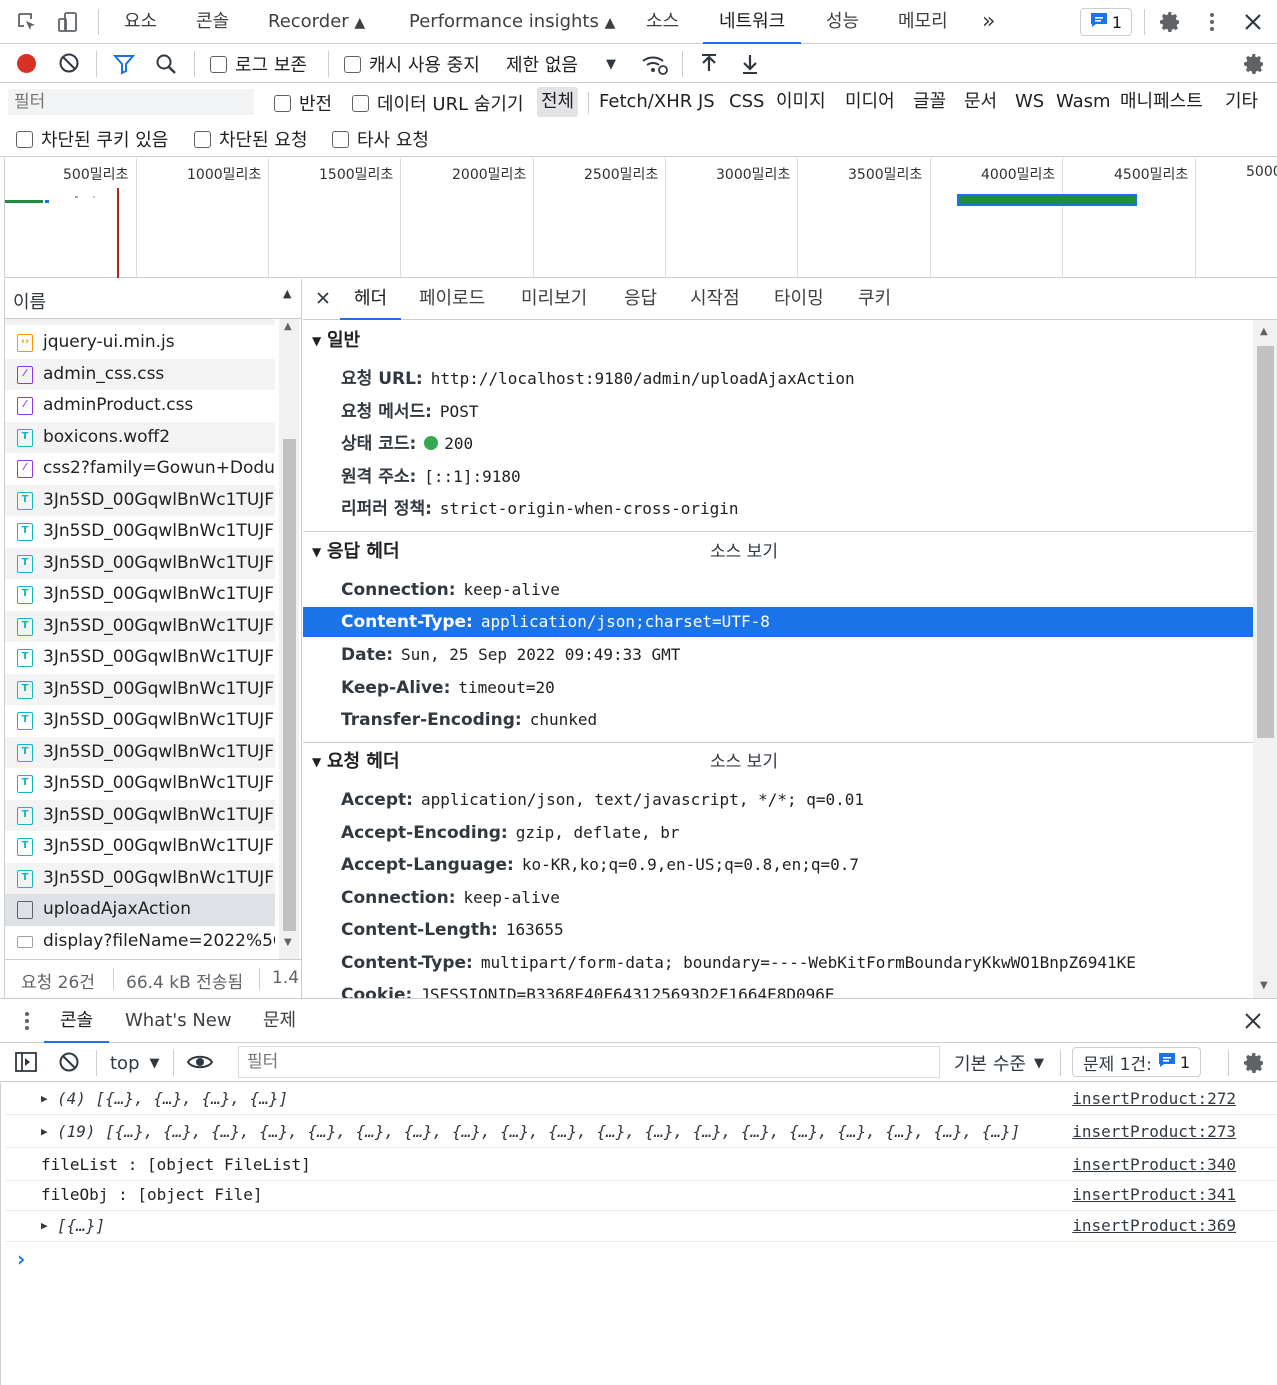 The width and height of the screenshot is (1277, 1385). I want to click on tab-payload: 페이로드, so click(452, 299).